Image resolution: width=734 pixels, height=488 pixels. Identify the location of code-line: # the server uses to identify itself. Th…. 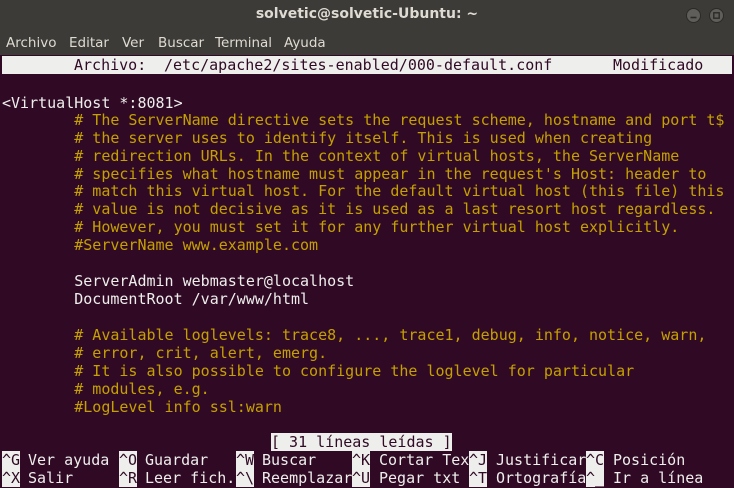
(327, 138).